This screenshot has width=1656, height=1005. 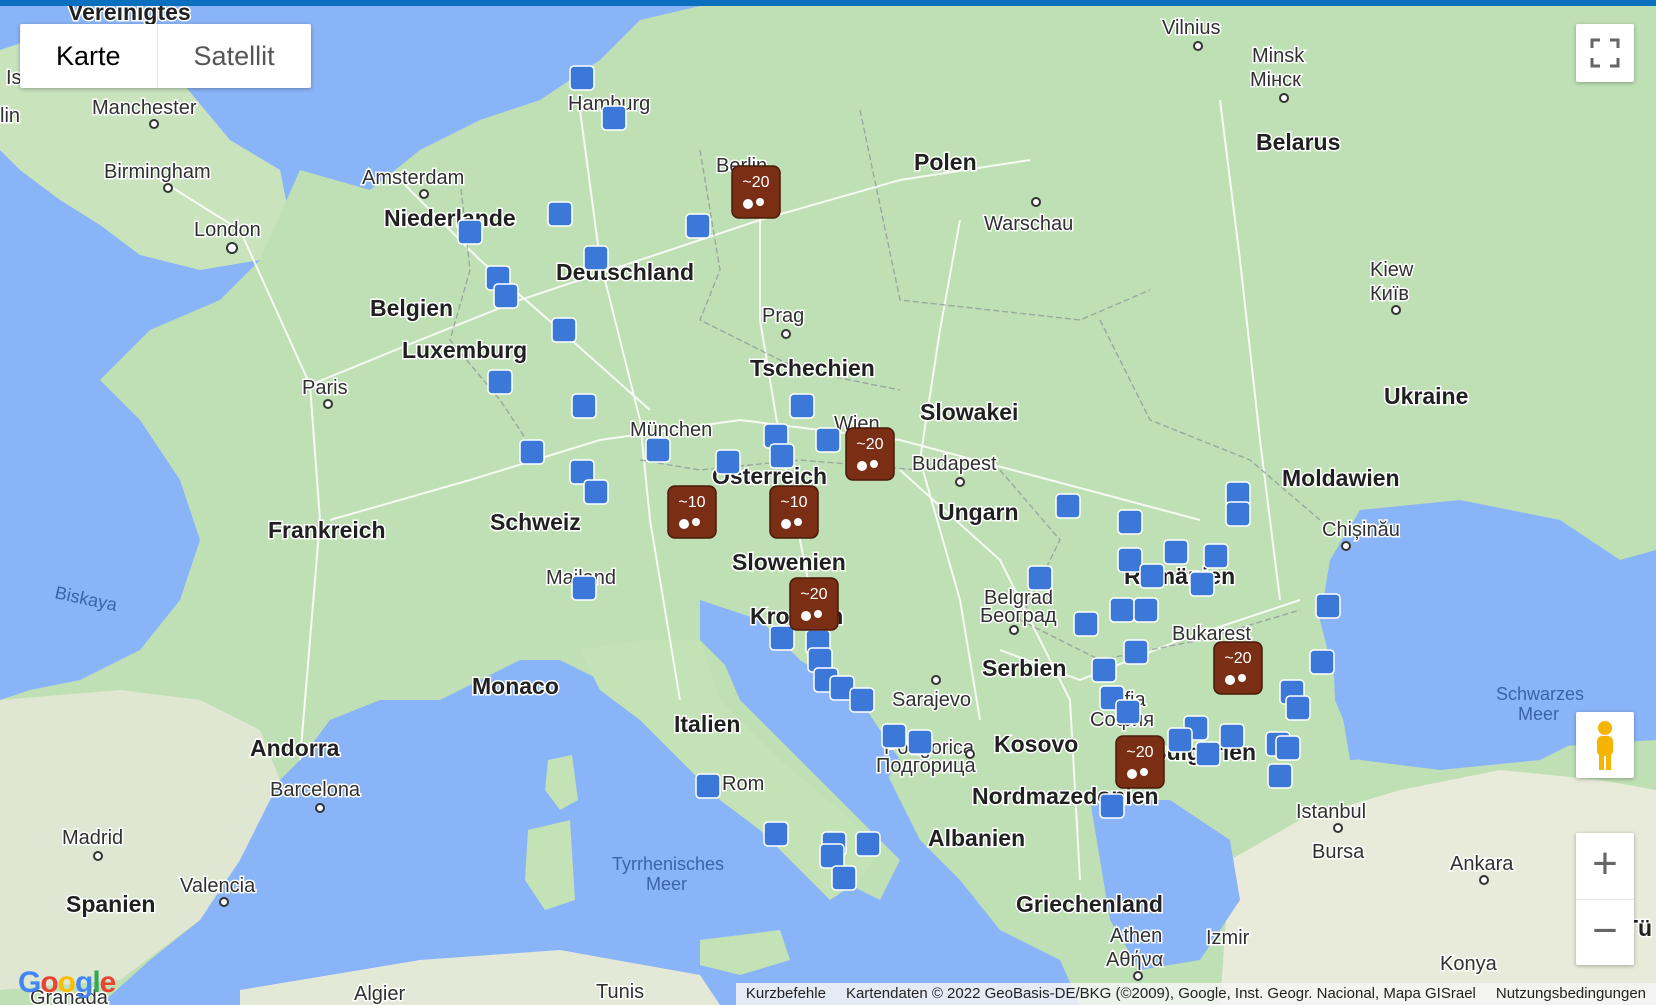 What do you see at coordinates (110, 904) in the screenshot?
I see `label-country-spain: Spanien` at bounding box center [110, 904].